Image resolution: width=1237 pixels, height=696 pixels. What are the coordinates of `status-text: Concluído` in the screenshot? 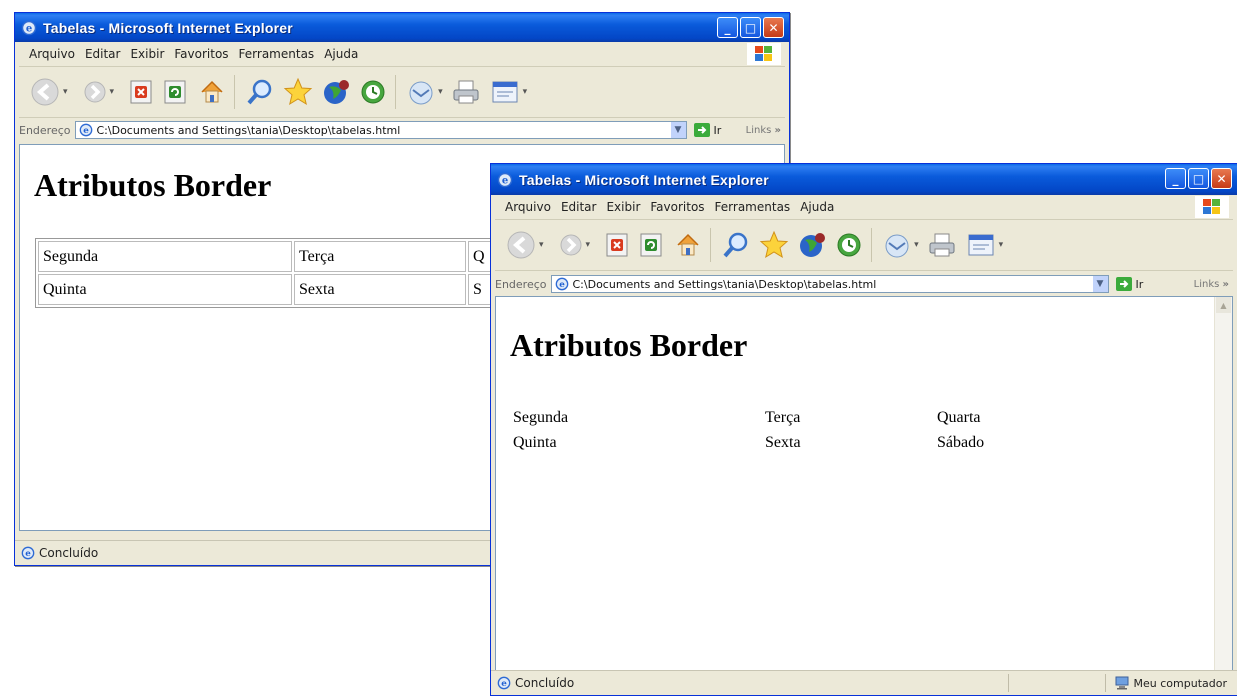 It's located at (69, 553).